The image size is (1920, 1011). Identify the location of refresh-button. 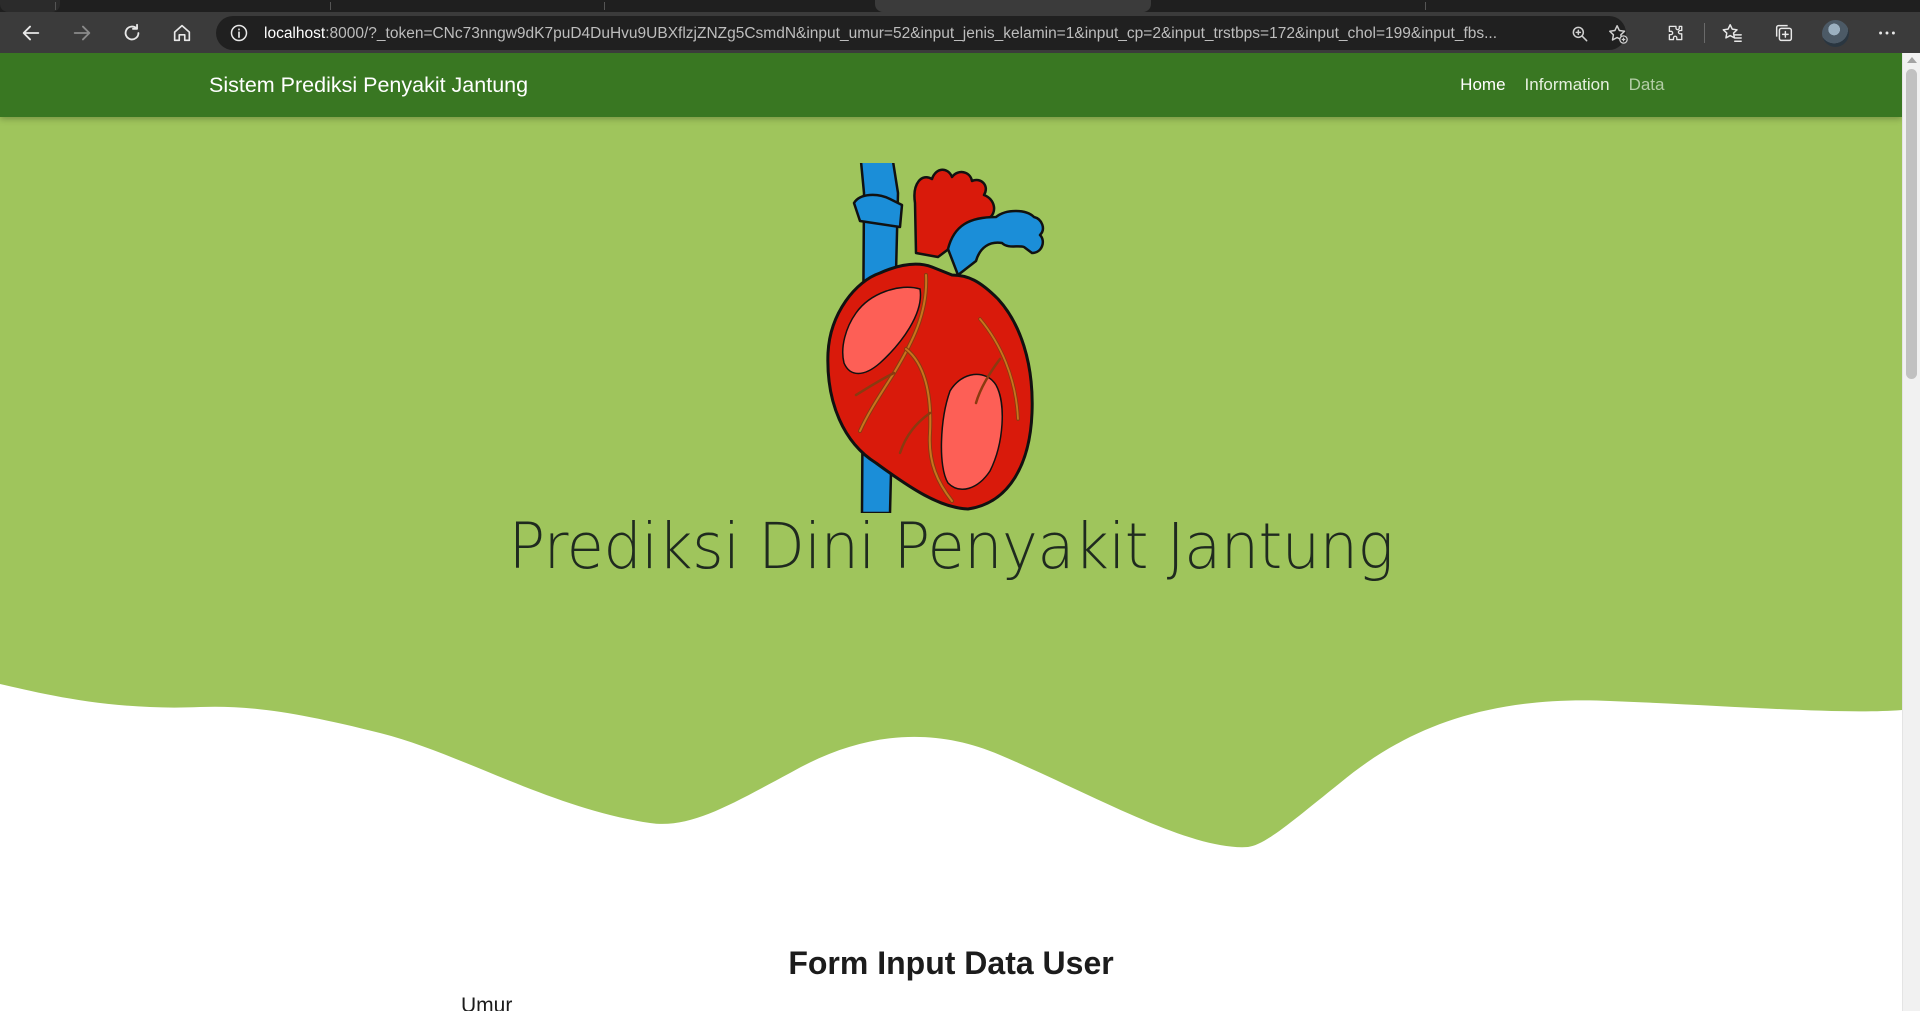
(132, 33).